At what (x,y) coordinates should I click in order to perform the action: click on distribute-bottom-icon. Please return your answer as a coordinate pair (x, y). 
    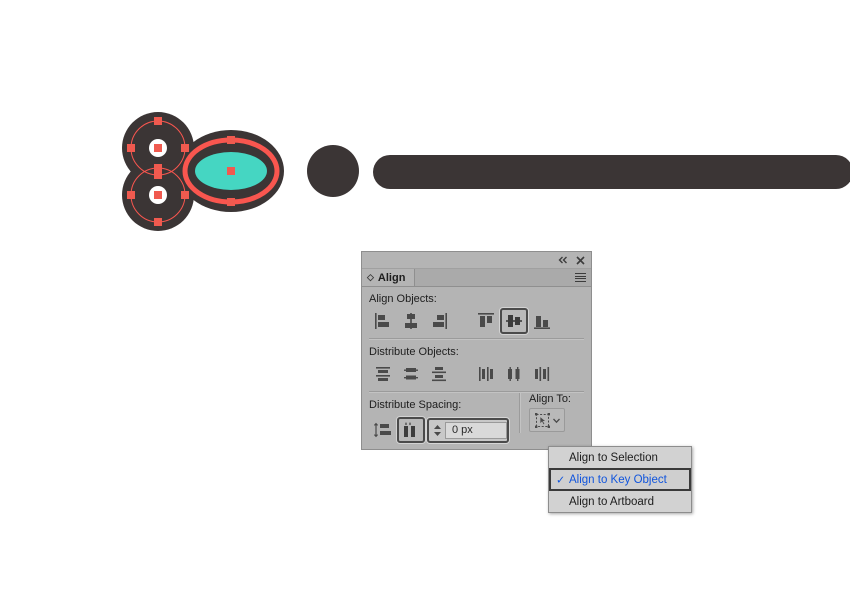
    Looking at the image, I should click on (439, 373).